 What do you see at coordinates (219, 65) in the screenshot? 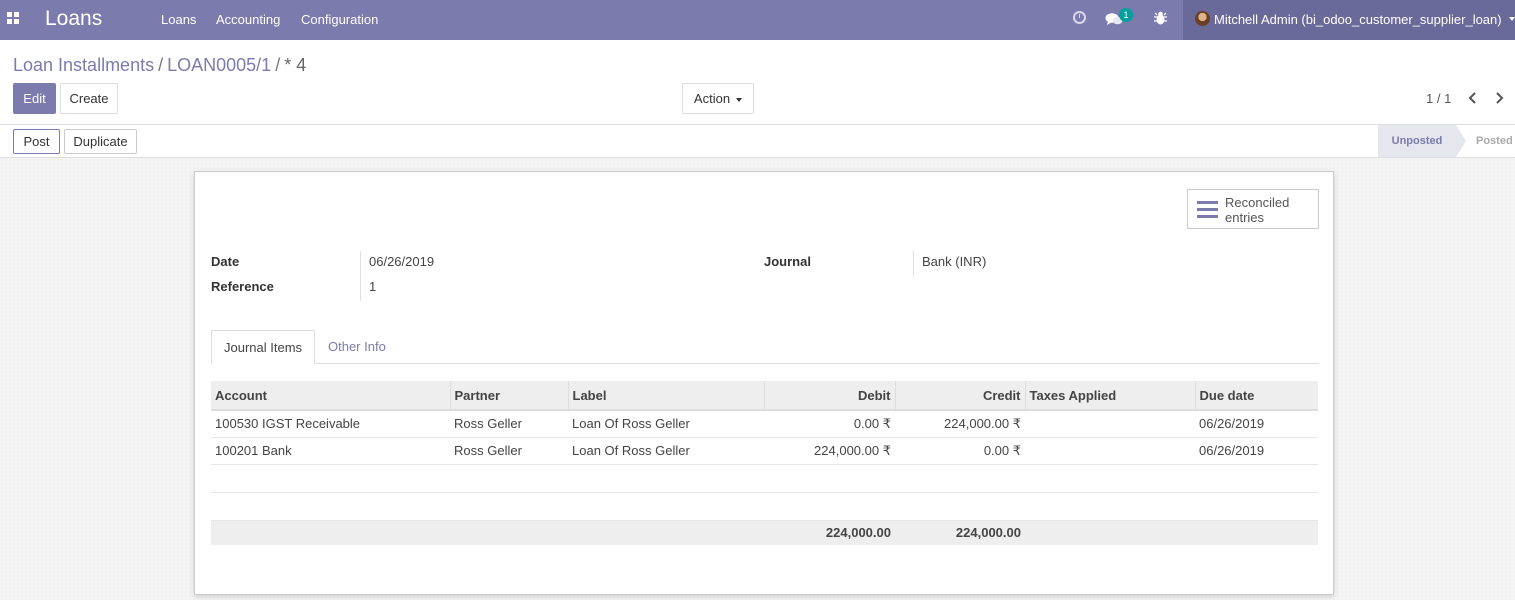
I see `breadcrumb-record: LOAN0005/1` at bounding box center [219, 65].